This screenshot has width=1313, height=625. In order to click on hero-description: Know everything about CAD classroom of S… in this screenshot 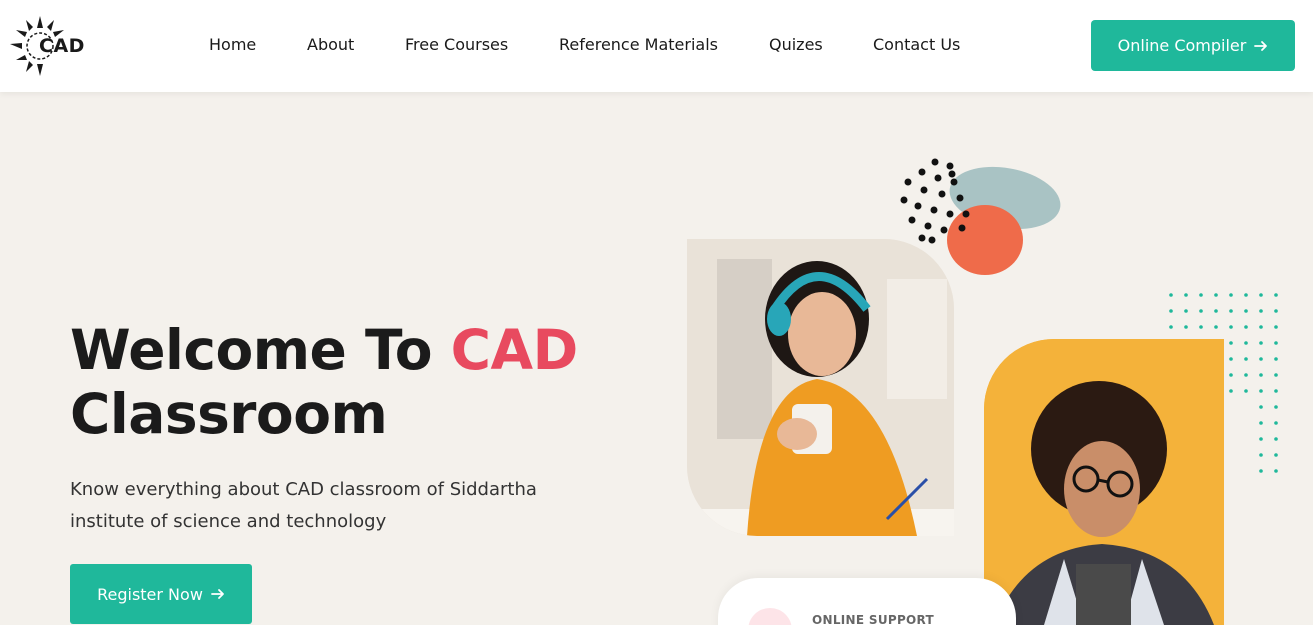, I will do `click(303, 505)`.